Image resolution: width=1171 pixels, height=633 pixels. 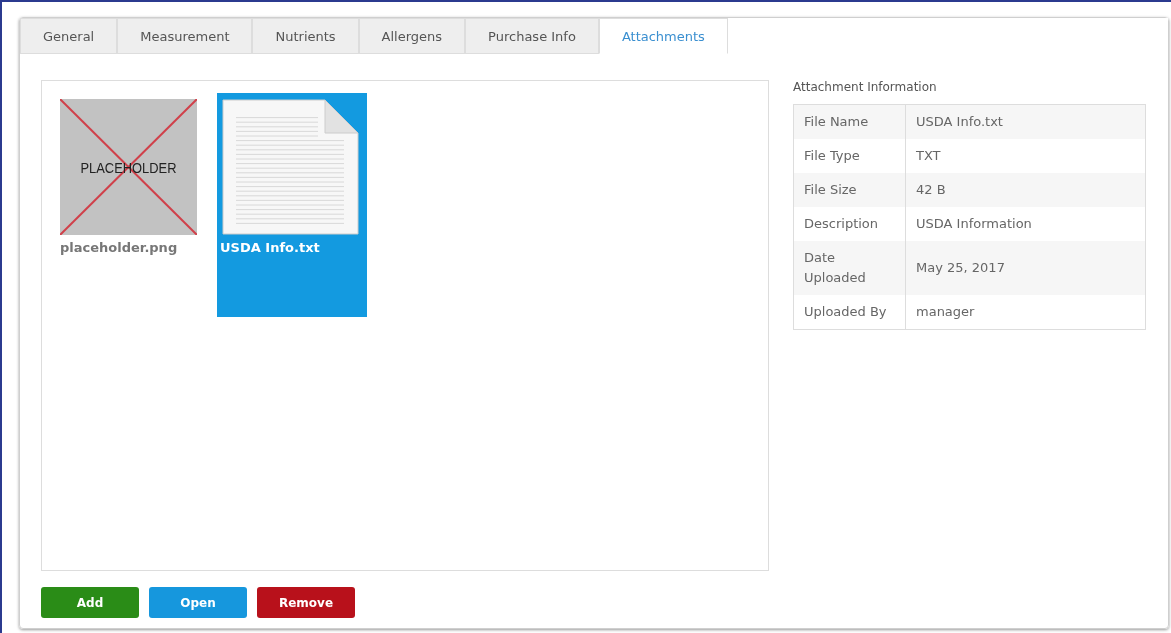 I want to click on info-value: 42 B, so click(x=1025, y=190).